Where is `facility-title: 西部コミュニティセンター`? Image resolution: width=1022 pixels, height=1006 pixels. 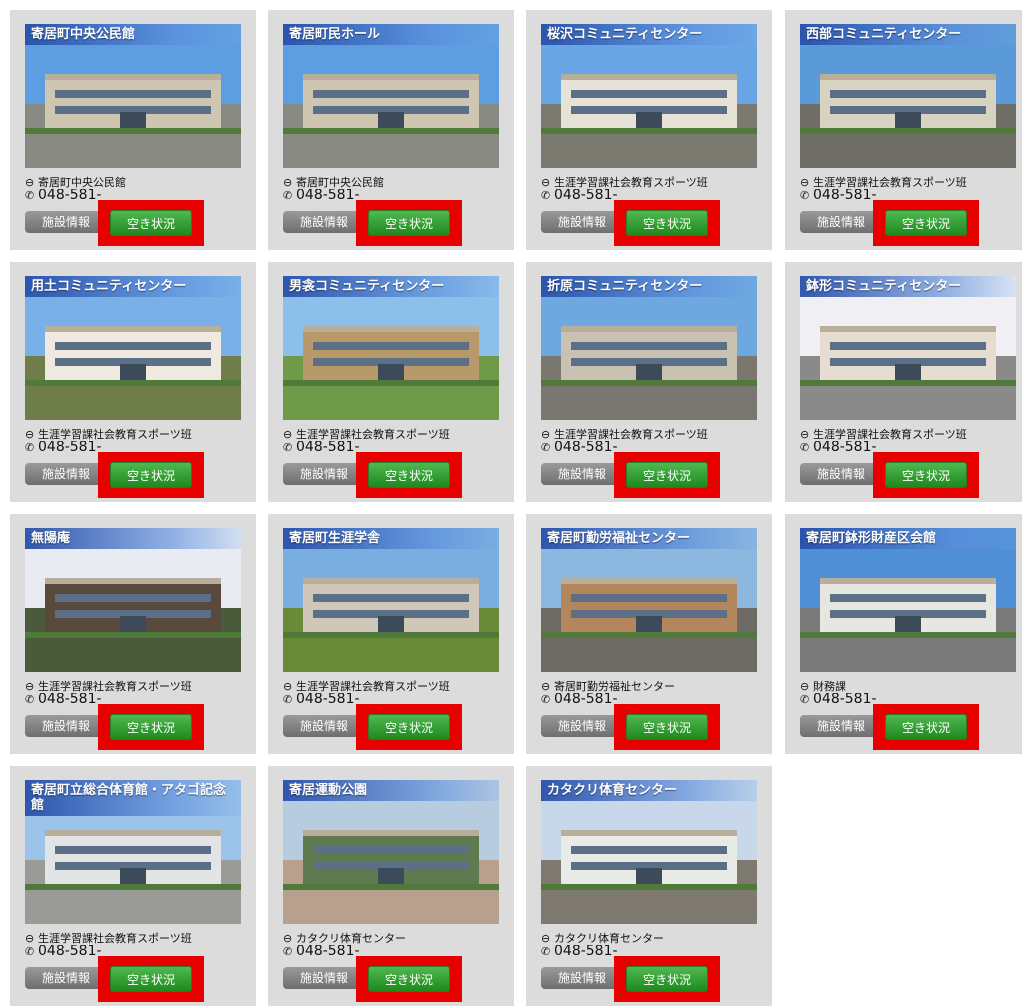 facility-title: 西部コミュニティセンター is located at coordinates (908, 34).